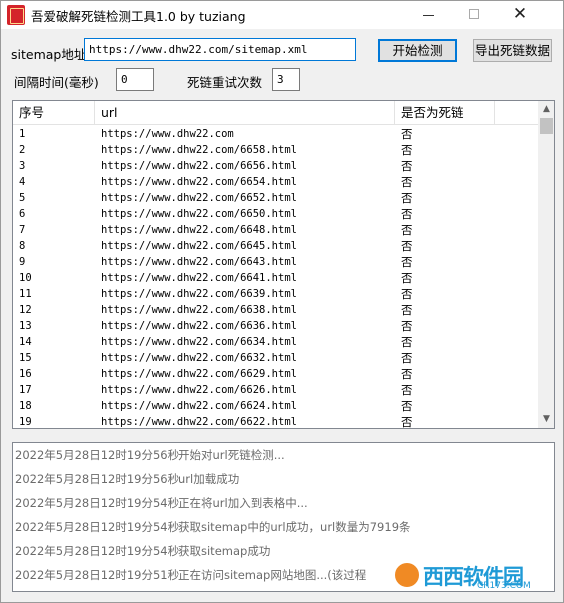  I want to click on table-row: 5 https://www.dhw22.com/6652.html 否, so click(275, 198).